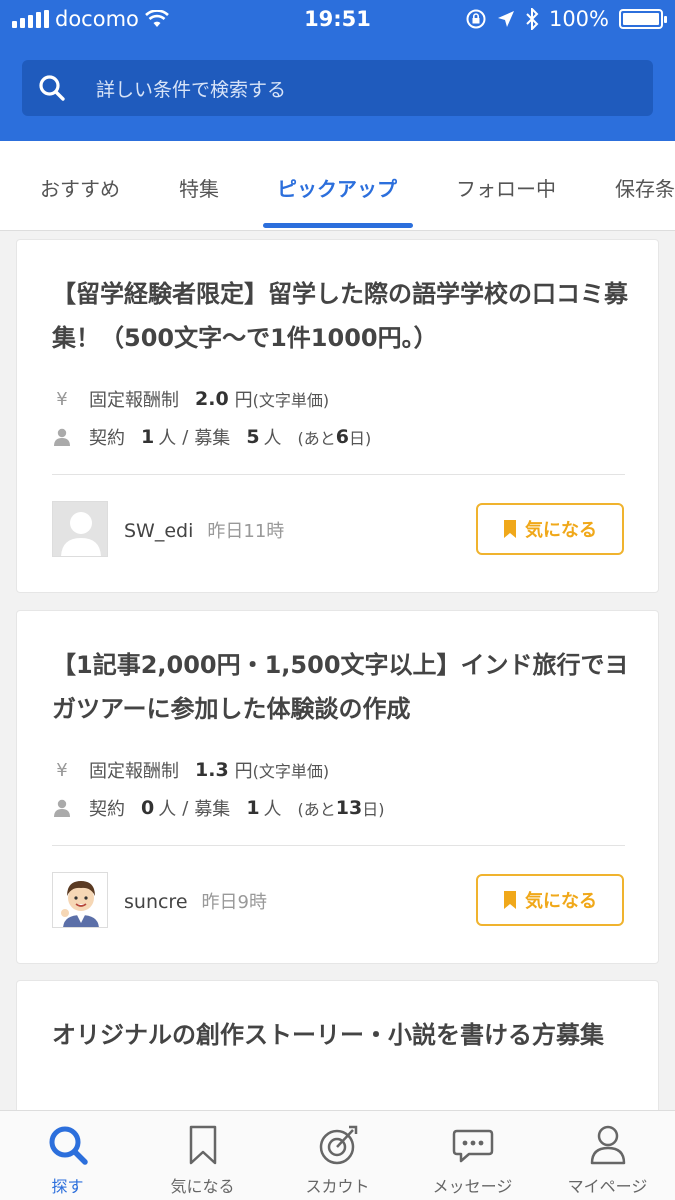 The image size is (675, 1200). What do you see at coordinates (505, 19) in the screenshot?
I see `location-icon` at bounding box center [505, 19].